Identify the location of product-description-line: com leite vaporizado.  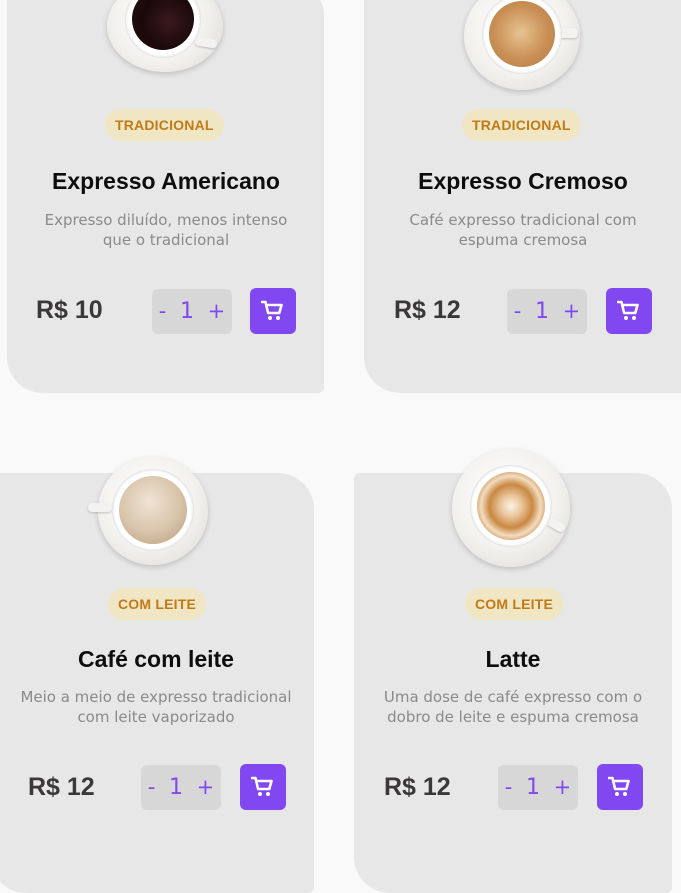
(156, 717).